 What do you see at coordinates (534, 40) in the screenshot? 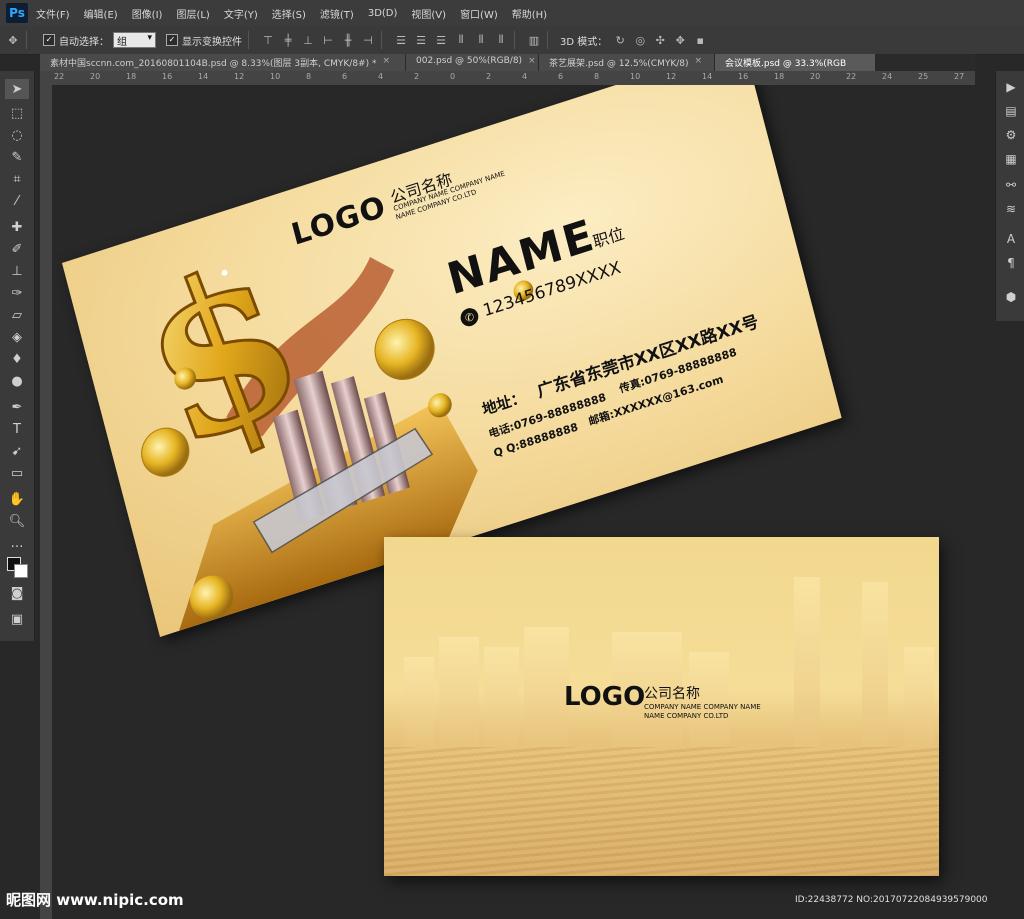
I see `auto-align-icon: ▥` at bounding box center [534, 40].